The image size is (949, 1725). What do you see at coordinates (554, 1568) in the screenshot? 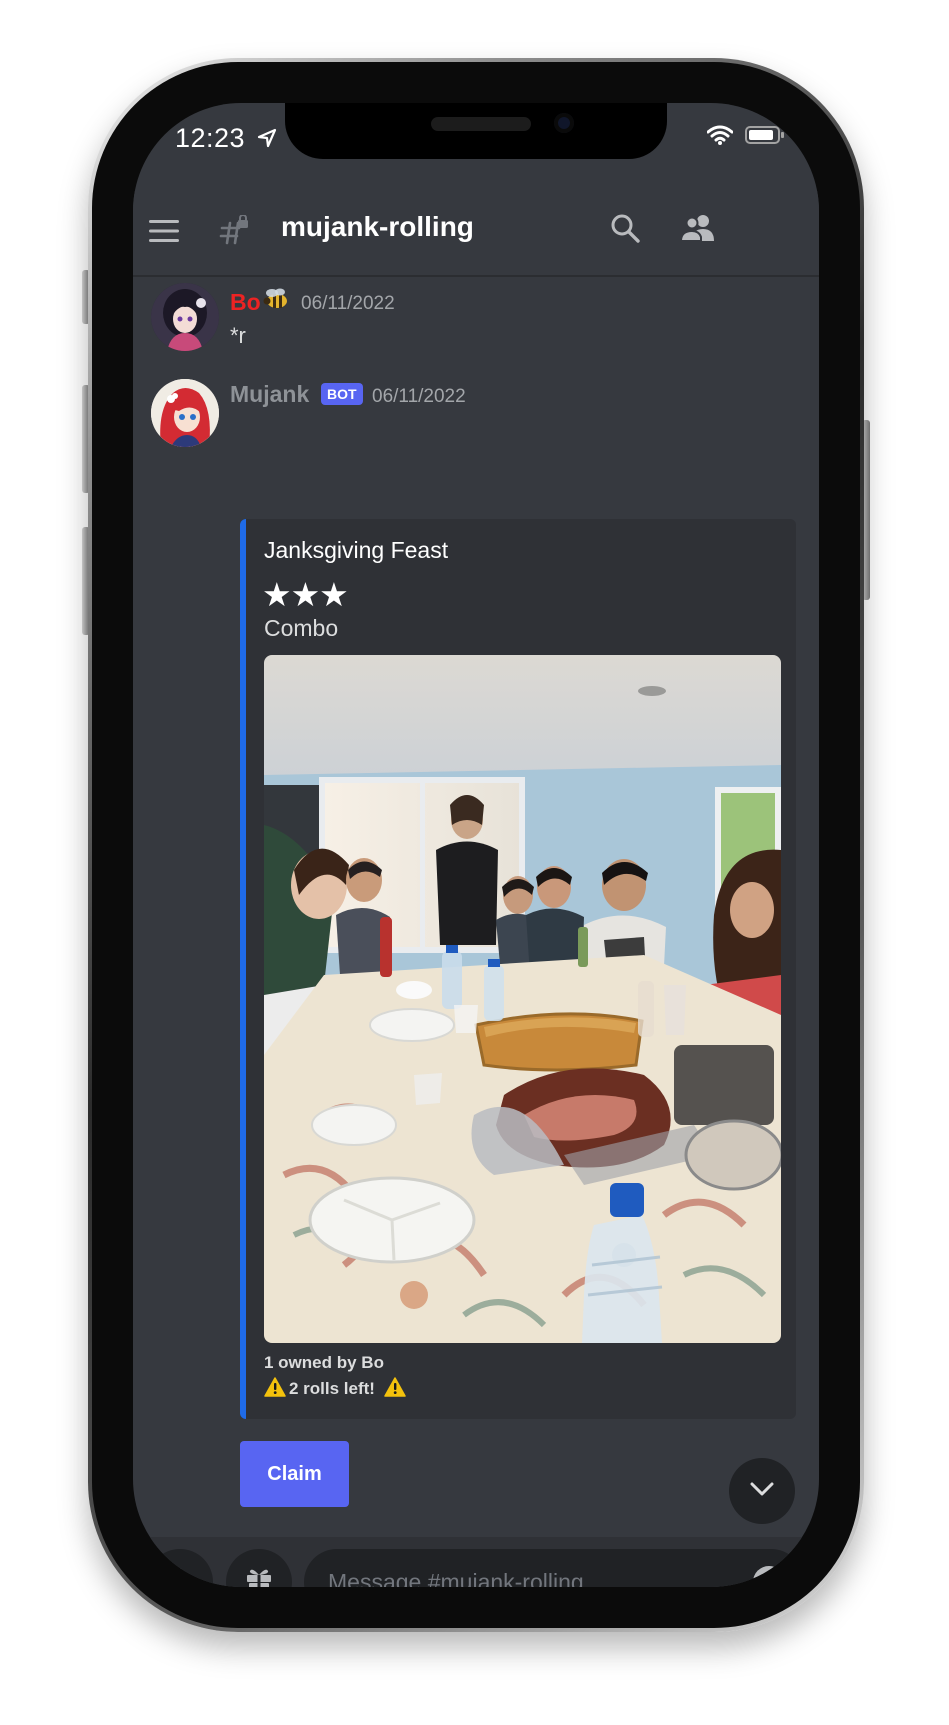
I see `message-input` at bounding box center [554, 1568].